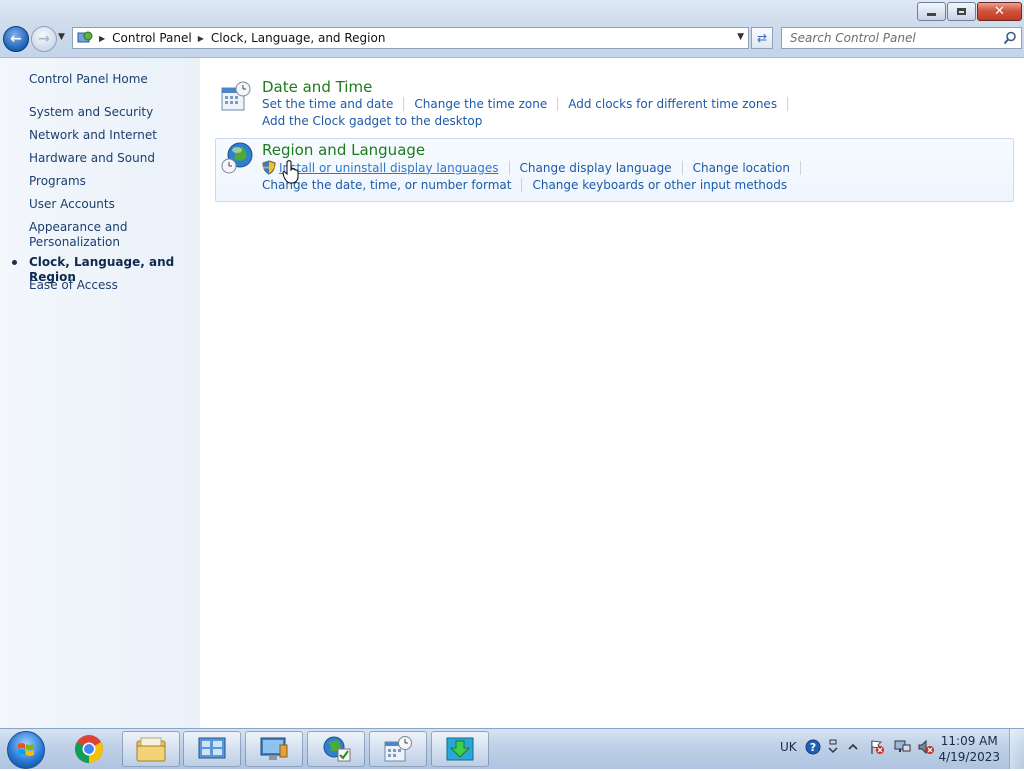 This screenshot has width=1024, height=771. I want to click on download-icon, so click(460, 749).